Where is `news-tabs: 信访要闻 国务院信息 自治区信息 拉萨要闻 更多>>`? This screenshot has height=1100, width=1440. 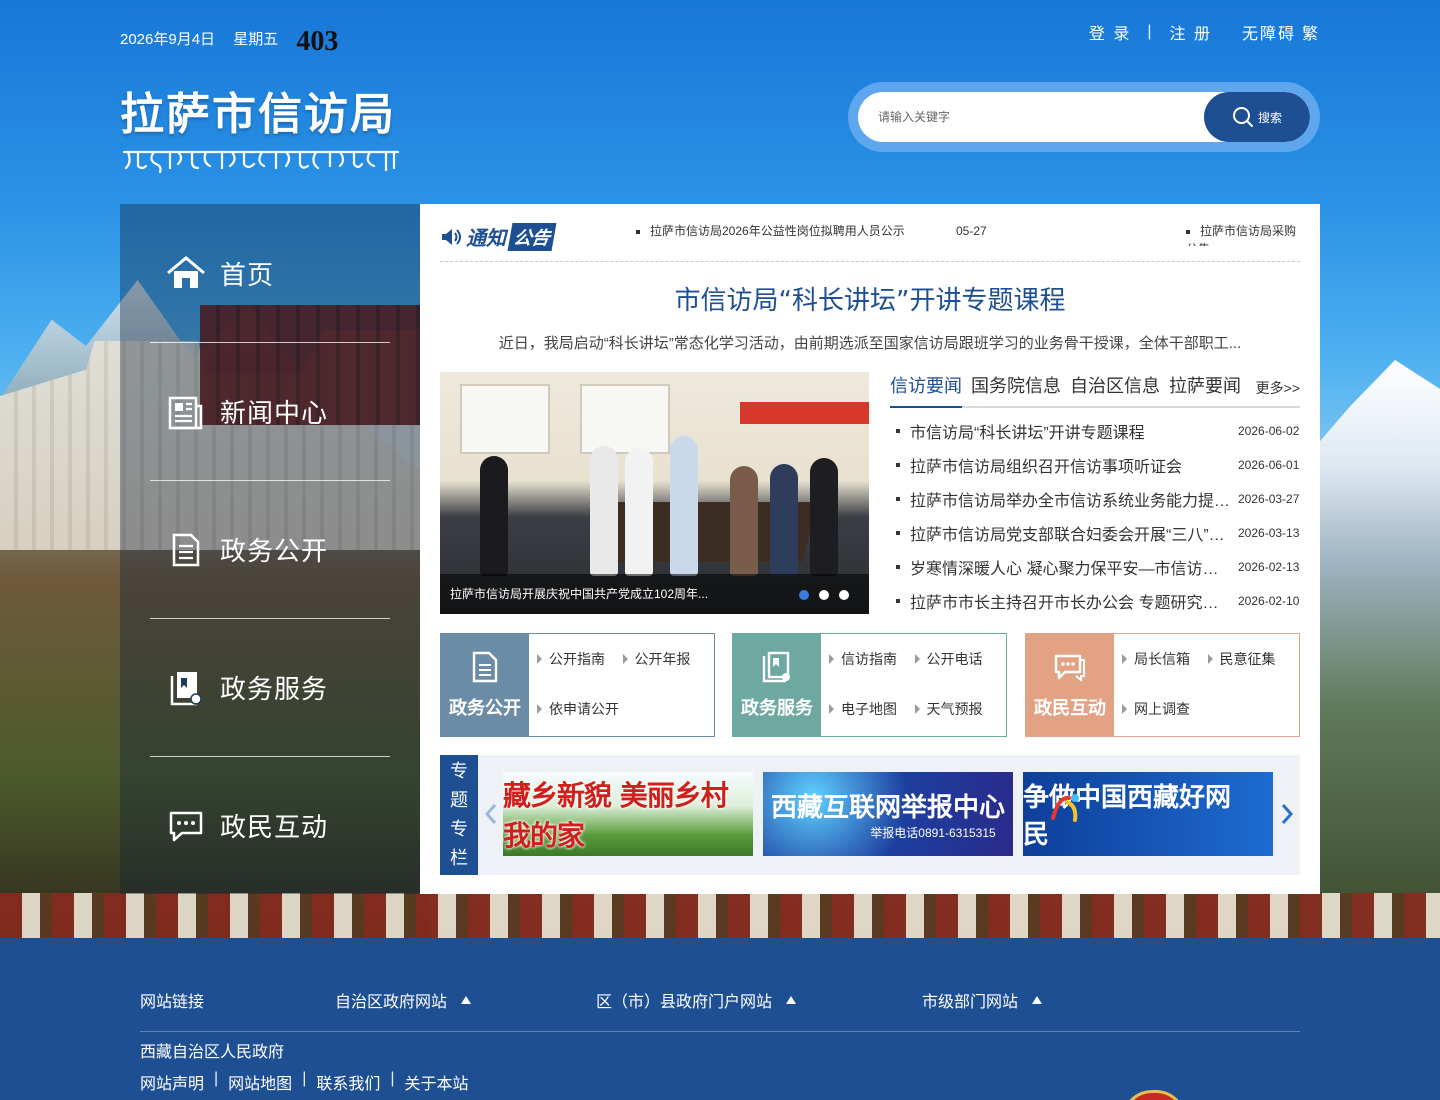 news-tabs: 信访要闻 国务院信息 自治区信息 拉萨要闻 更多>> is located at coordinates (1095, 388).